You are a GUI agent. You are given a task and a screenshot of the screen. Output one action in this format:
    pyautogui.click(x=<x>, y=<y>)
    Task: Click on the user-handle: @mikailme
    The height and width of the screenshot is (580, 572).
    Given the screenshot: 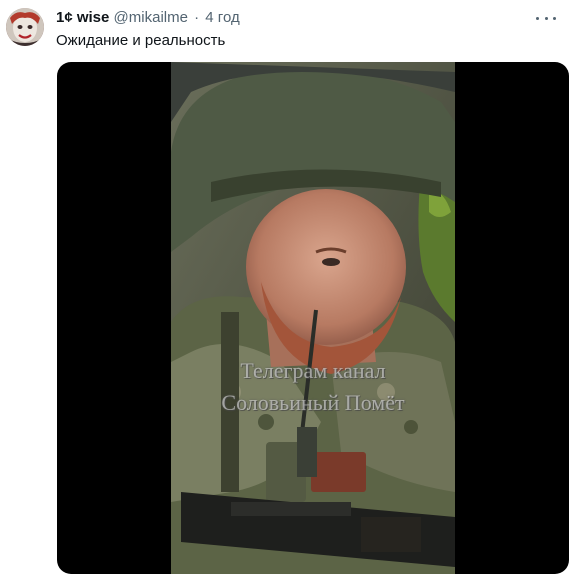 What is the action you would take?
    pyautogui.click(x=151, y=17)
    